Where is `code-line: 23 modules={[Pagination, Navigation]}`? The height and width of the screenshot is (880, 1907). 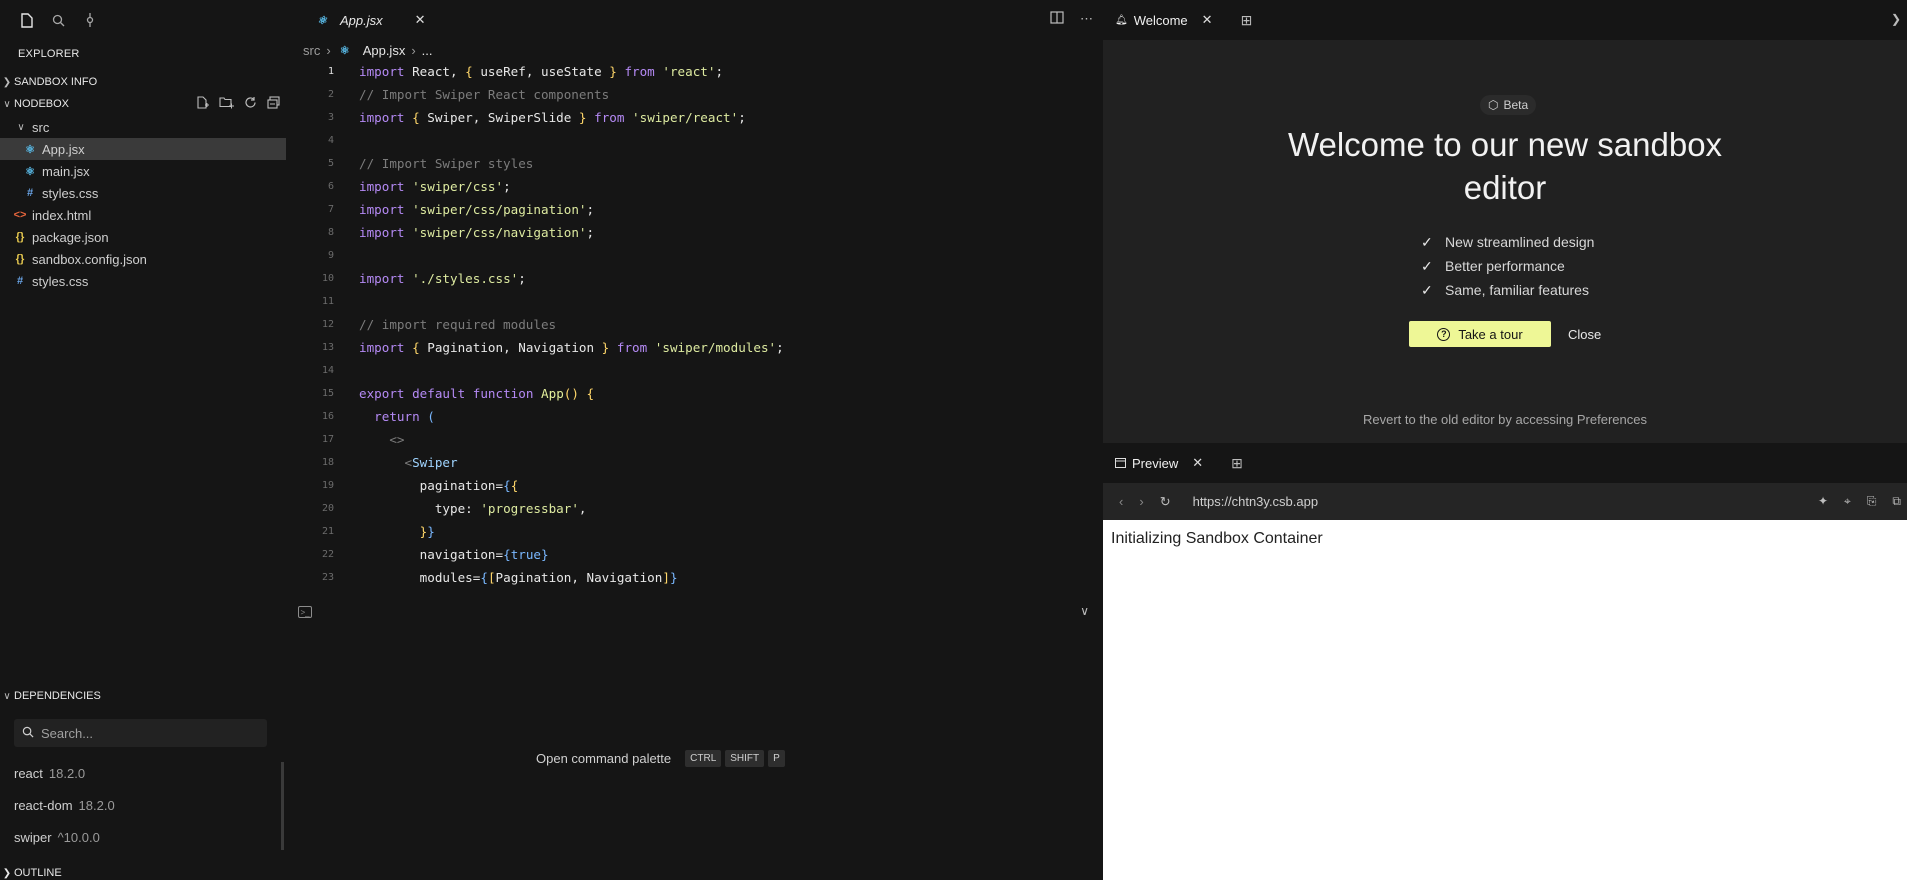
code-line: 23 modules={[Pagination, Navigation]} is located at coordinates (694, 577).